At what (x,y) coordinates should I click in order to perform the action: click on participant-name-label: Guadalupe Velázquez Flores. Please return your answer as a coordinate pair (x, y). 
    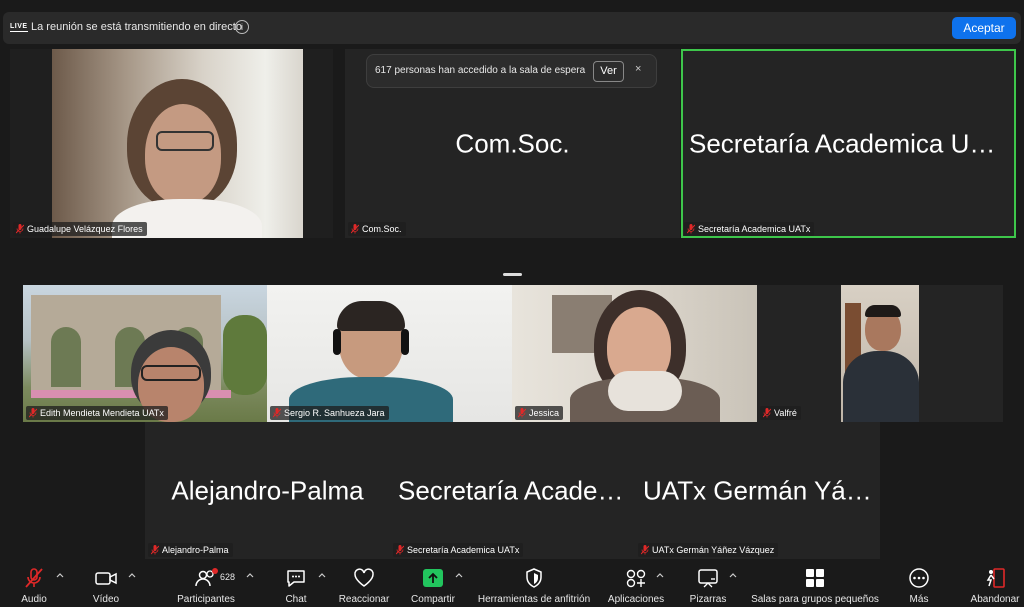
    Looking at the image, I should click on (80, 229).